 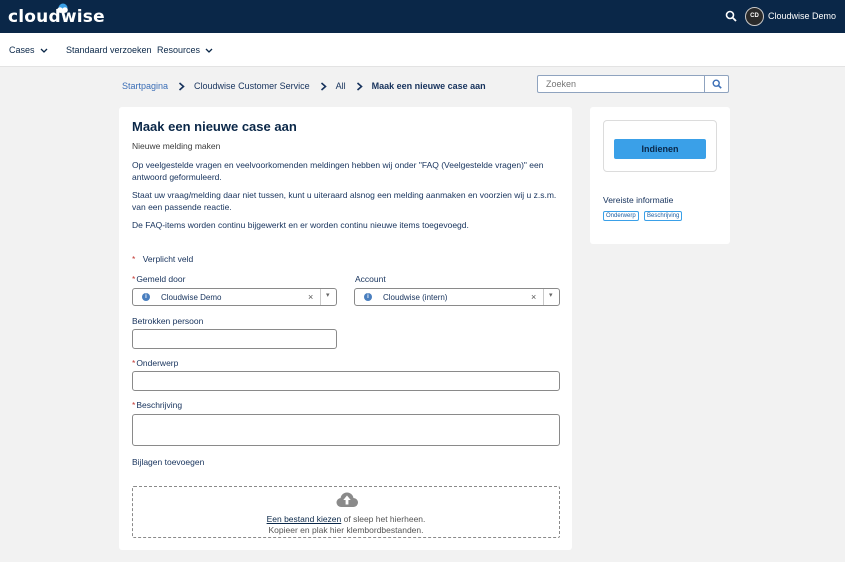 I want to click on top-bar: cloudwise CD Cloudwise Demo, so click(x=422, y=16).